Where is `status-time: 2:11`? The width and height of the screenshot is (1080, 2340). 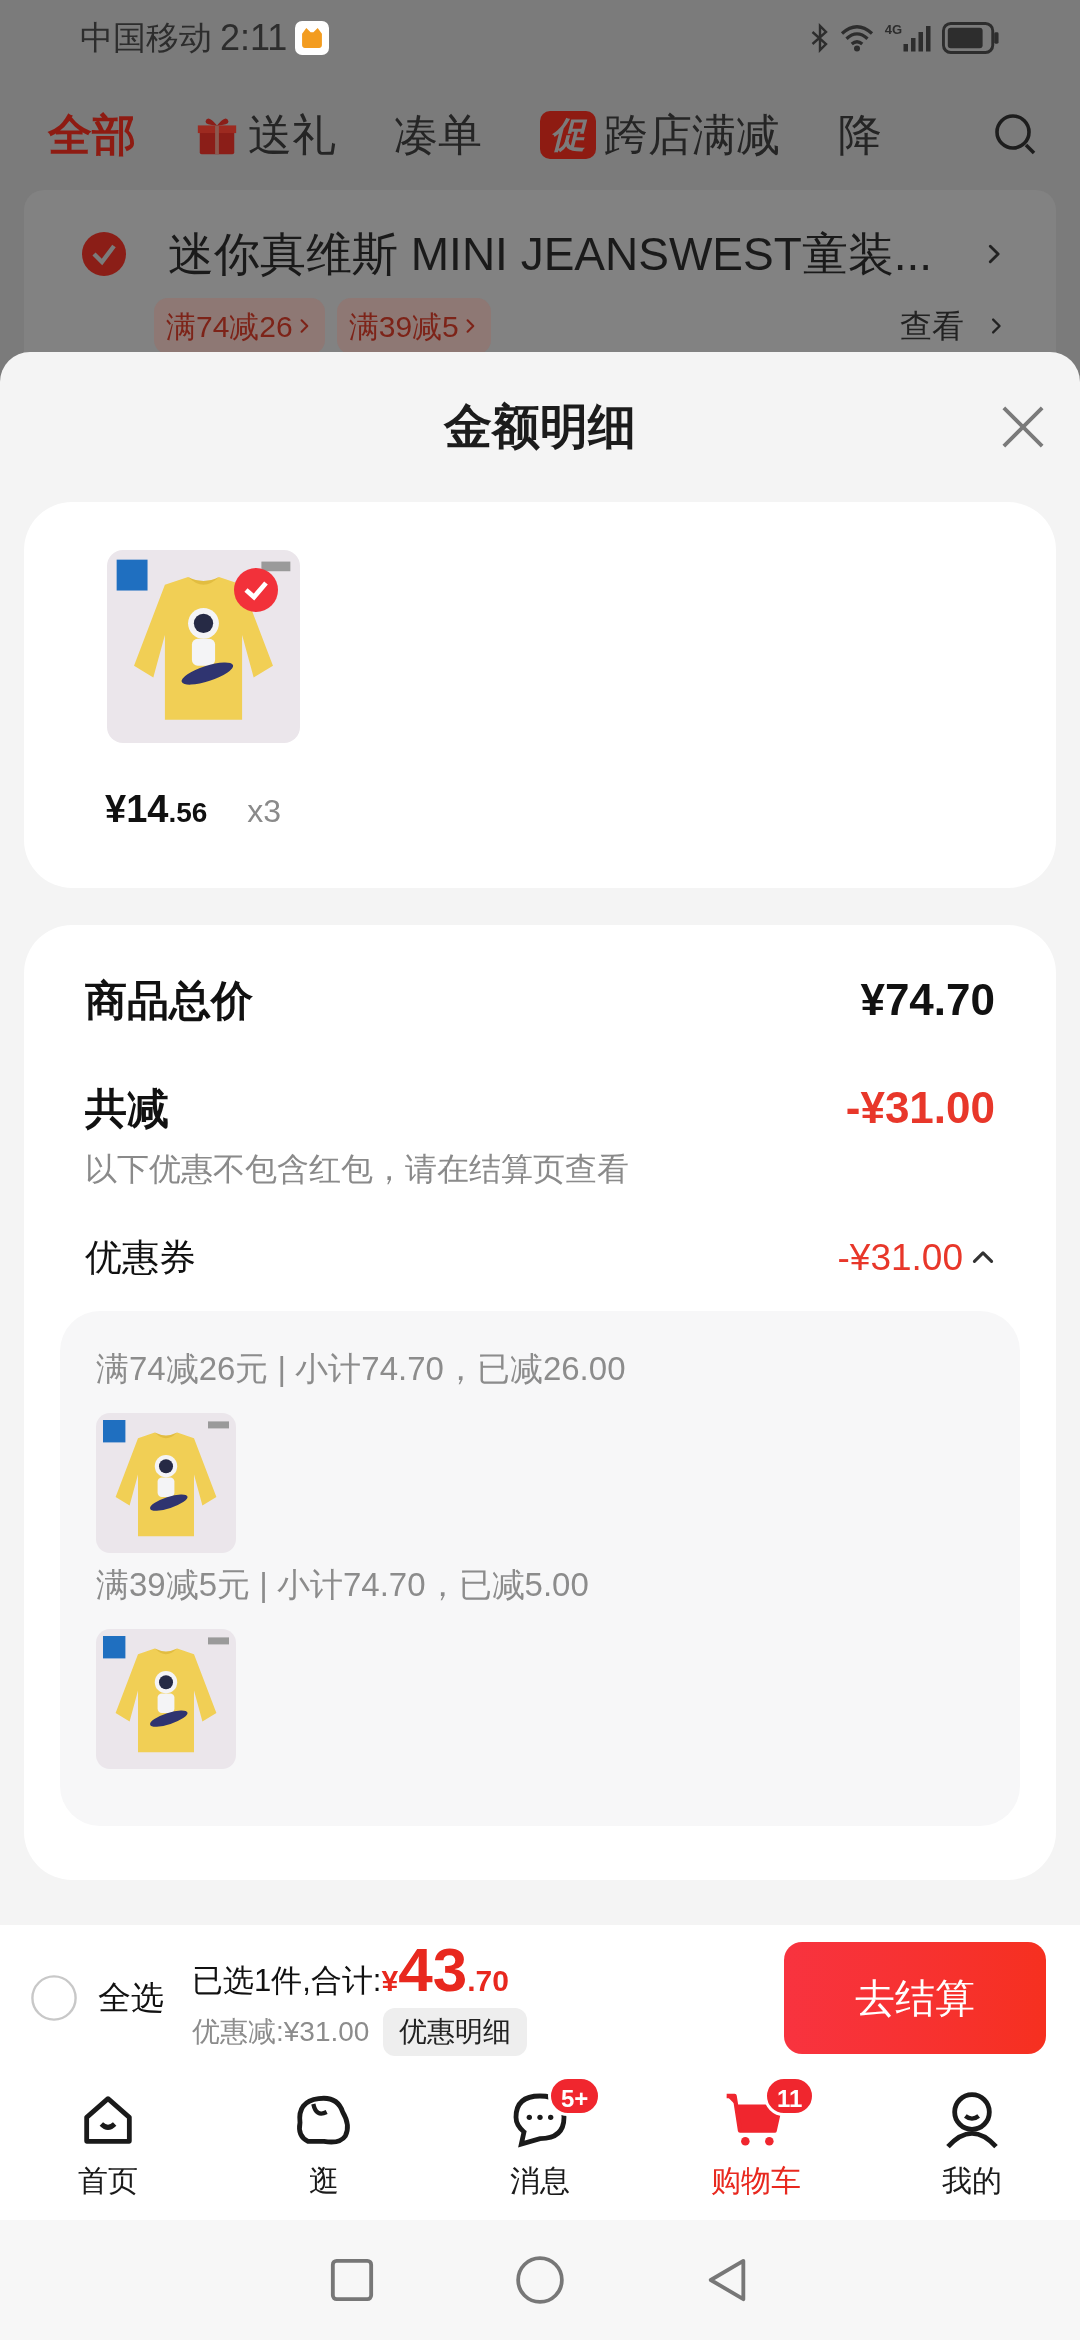
status-time: 2:11 is located at coordinates (254, 37).